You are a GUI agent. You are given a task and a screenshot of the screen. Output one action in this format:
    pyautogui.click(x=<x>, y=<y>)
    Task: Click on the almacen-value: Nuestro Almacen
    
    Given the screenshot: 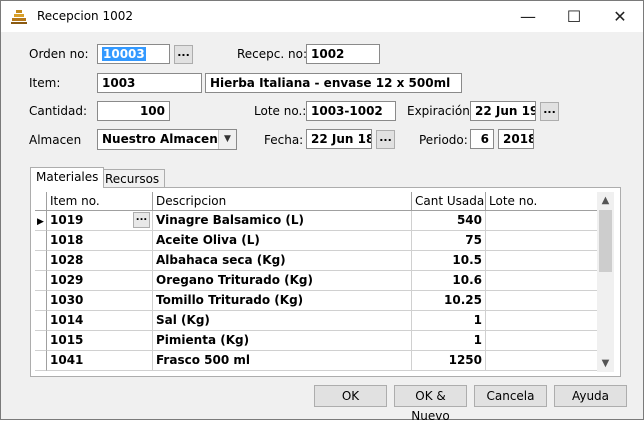 What is the action you would take?
    pyautogui.click(x=160, y=139)
    